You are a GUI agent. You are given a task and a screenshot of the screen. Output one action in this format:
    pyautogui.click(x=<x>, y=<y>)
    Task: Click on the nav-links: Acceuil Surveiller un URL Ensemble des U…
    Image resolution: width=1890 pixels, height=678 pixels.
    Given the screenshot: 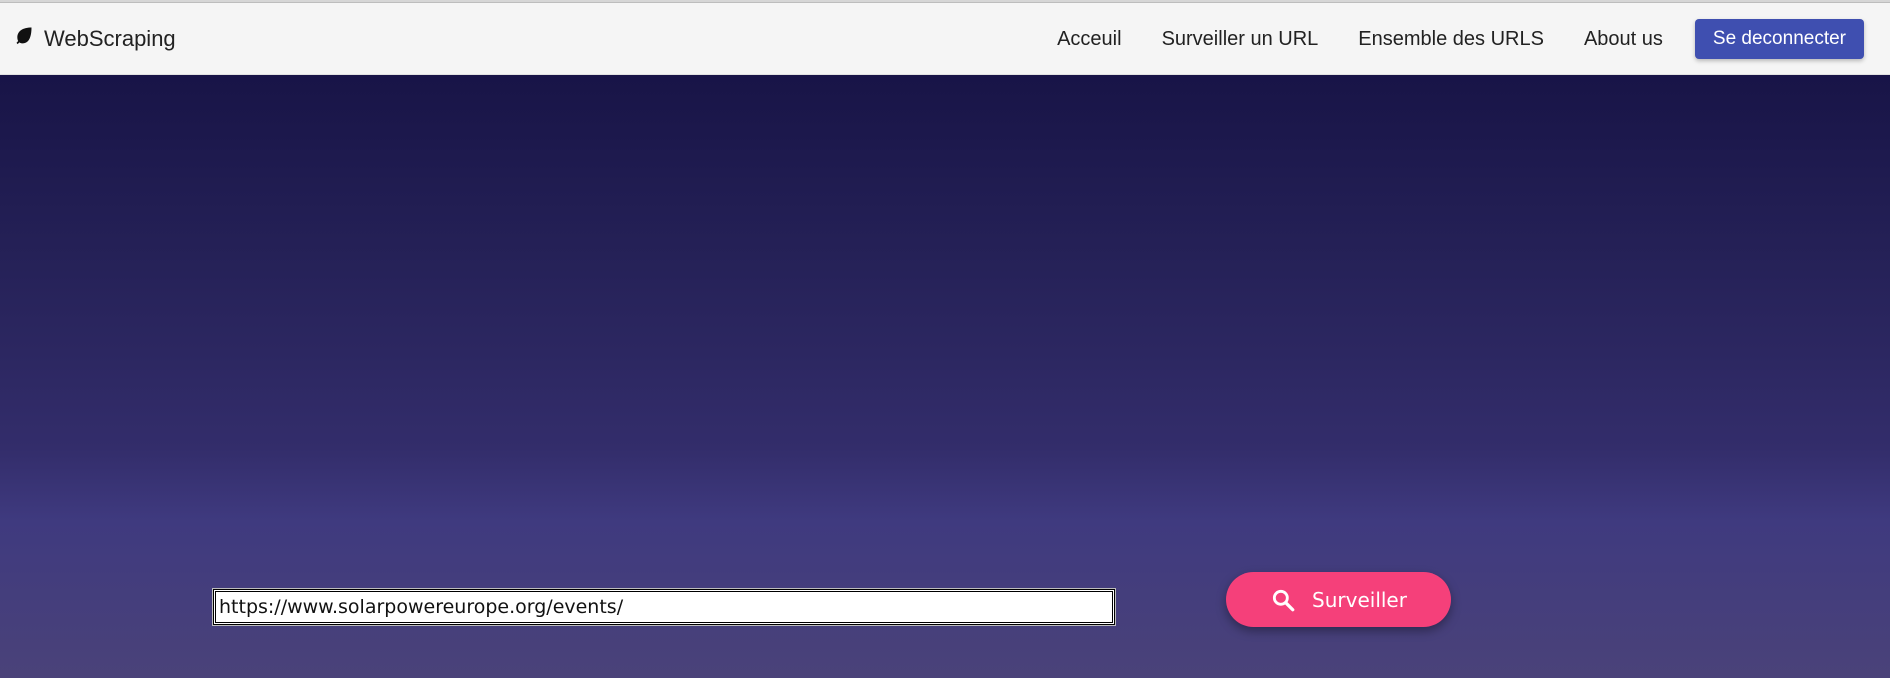 What is the action you would take?
    pyautogui.click(x=1460, y=39)
    